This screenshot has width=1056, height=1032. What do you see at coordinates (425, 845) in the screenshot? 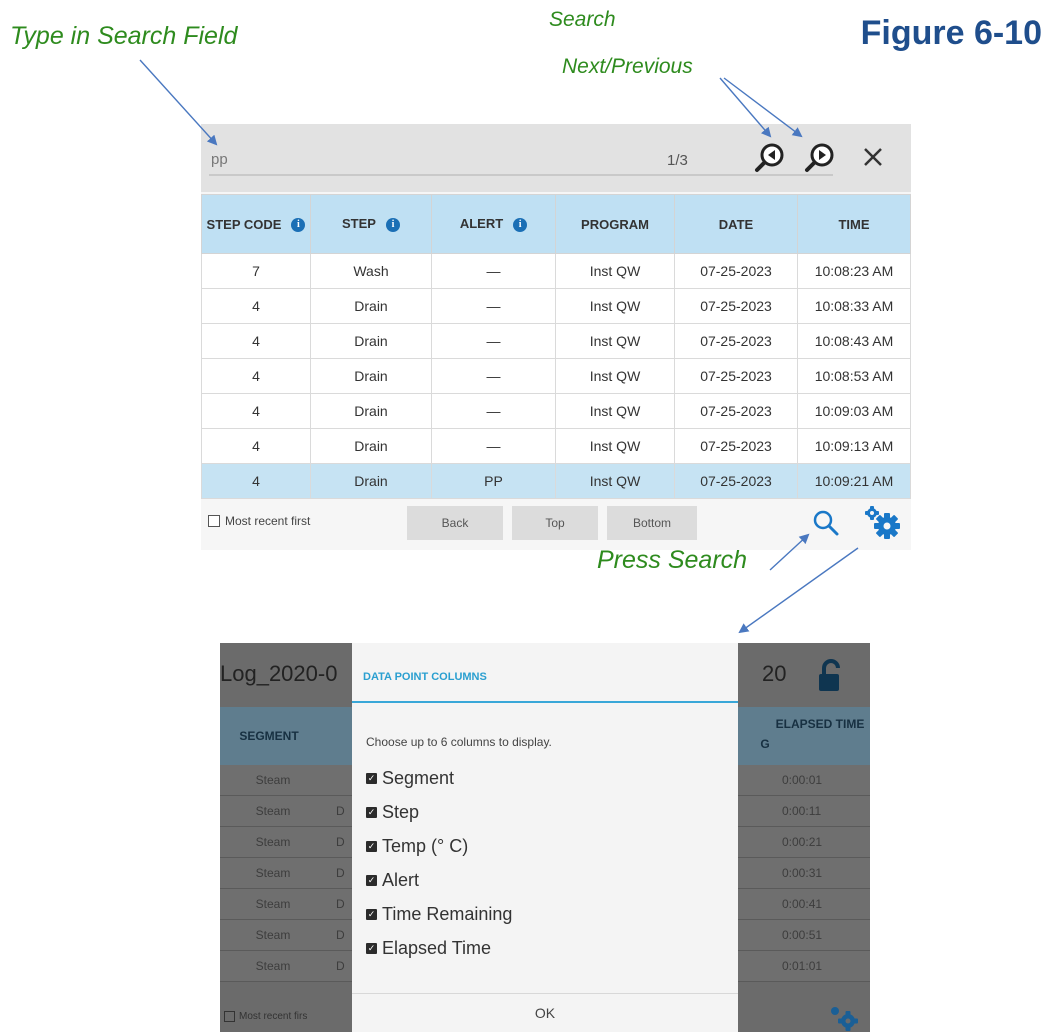
I see `column-option-label: Temp (° C)` at bounding box center [425, 845].